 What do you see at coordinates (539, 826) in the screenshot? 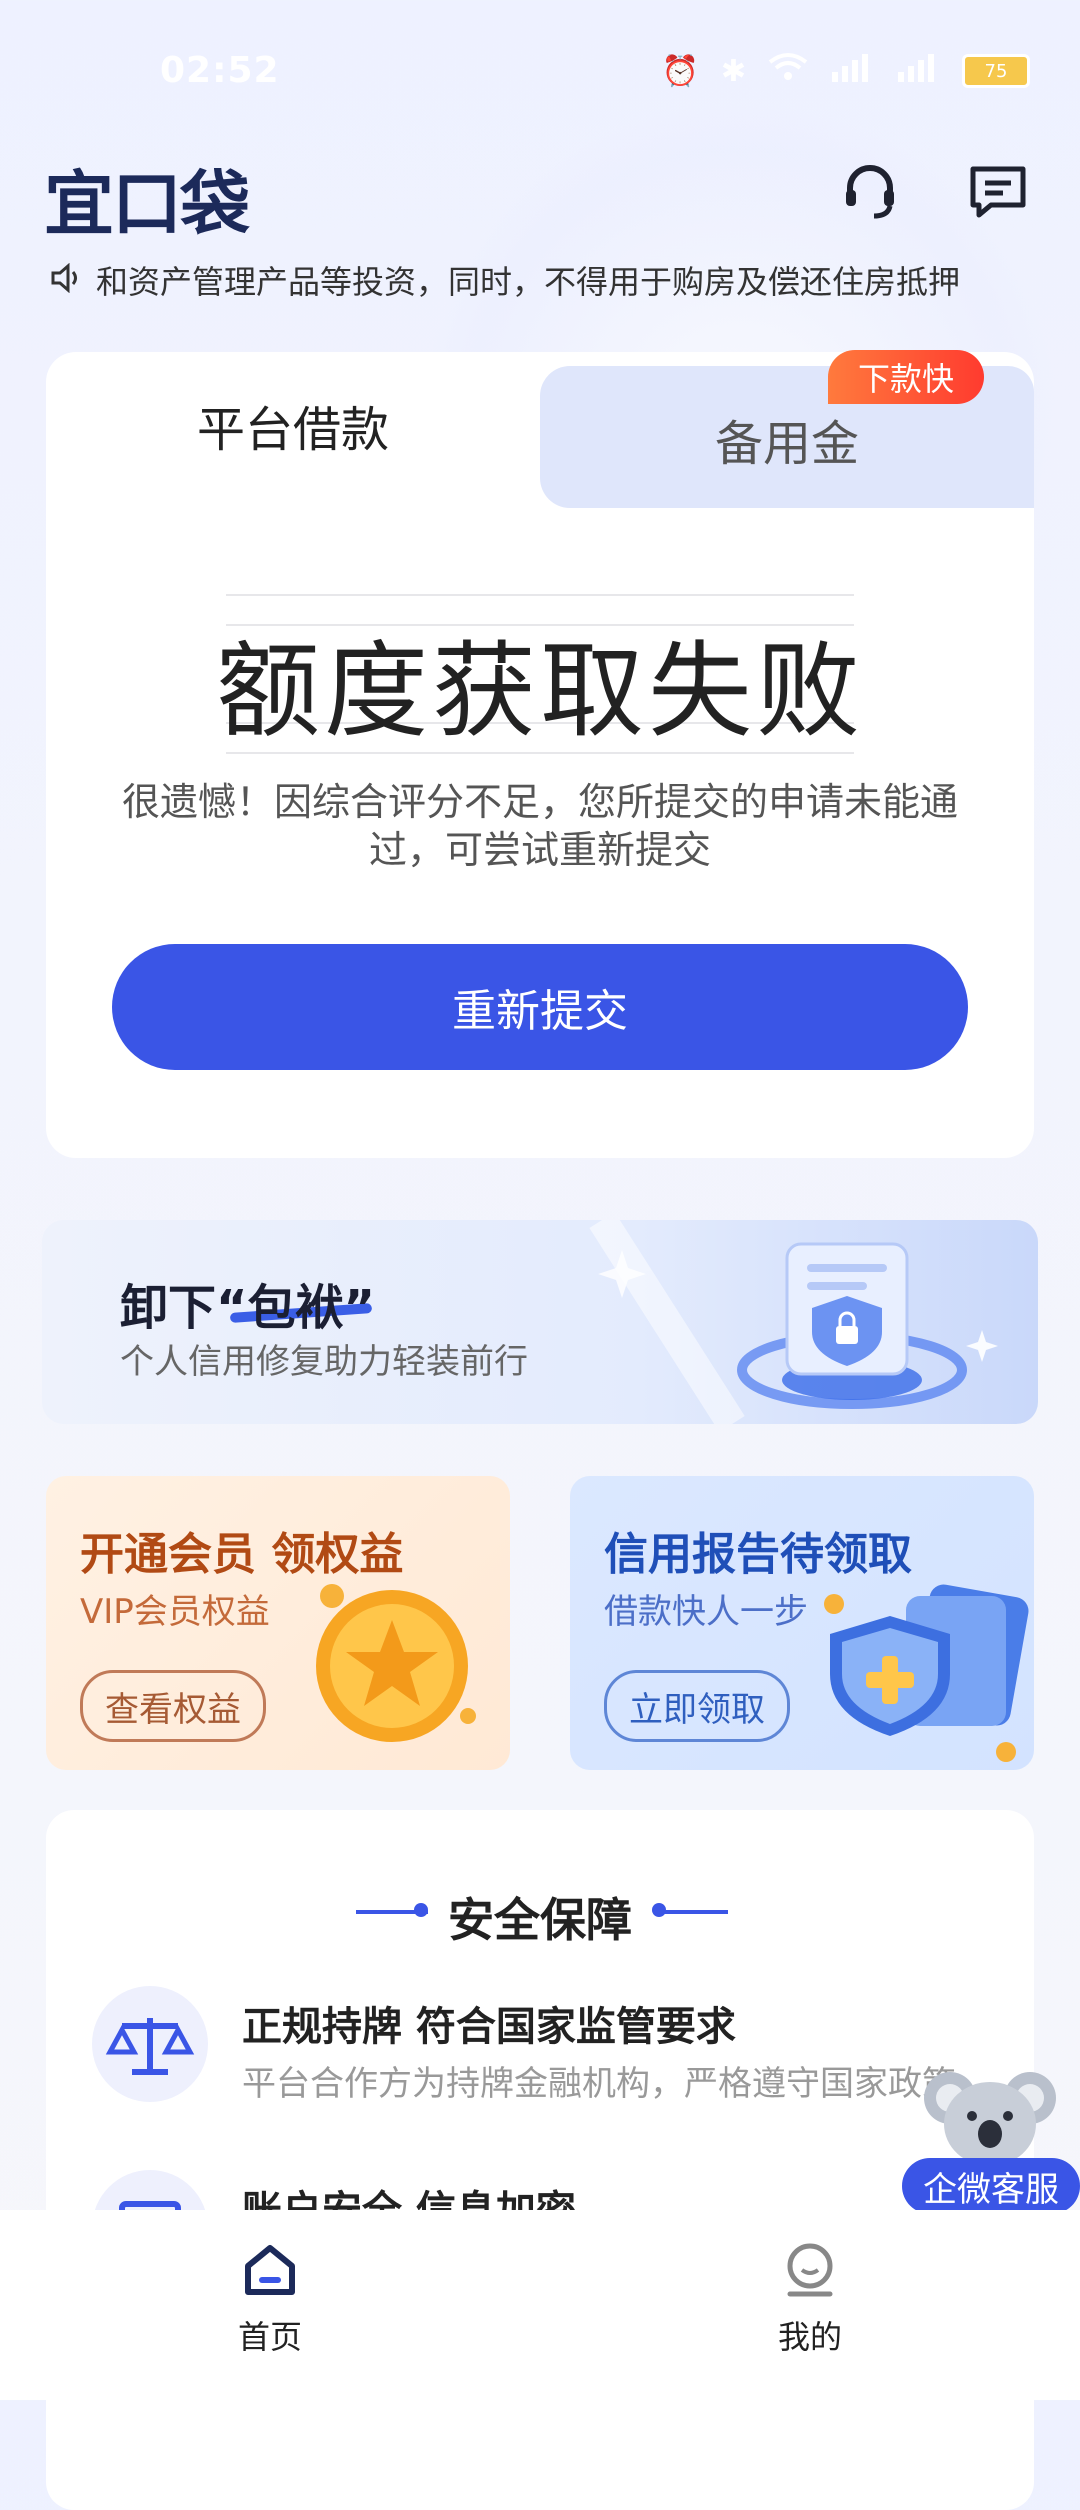
I see `result-description: 很遗憾！因综合评分不足，您所提交的申请未能通过，可尝试重新提交` at bounding box center [539, 826].